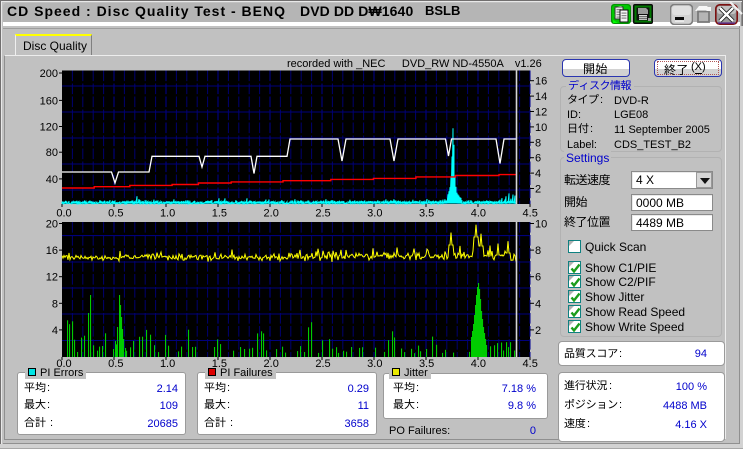  What do you see at coordinates (63, 214) in the screenshot?
I see `svg-text: 0.0` at bounding box center [63, 214].